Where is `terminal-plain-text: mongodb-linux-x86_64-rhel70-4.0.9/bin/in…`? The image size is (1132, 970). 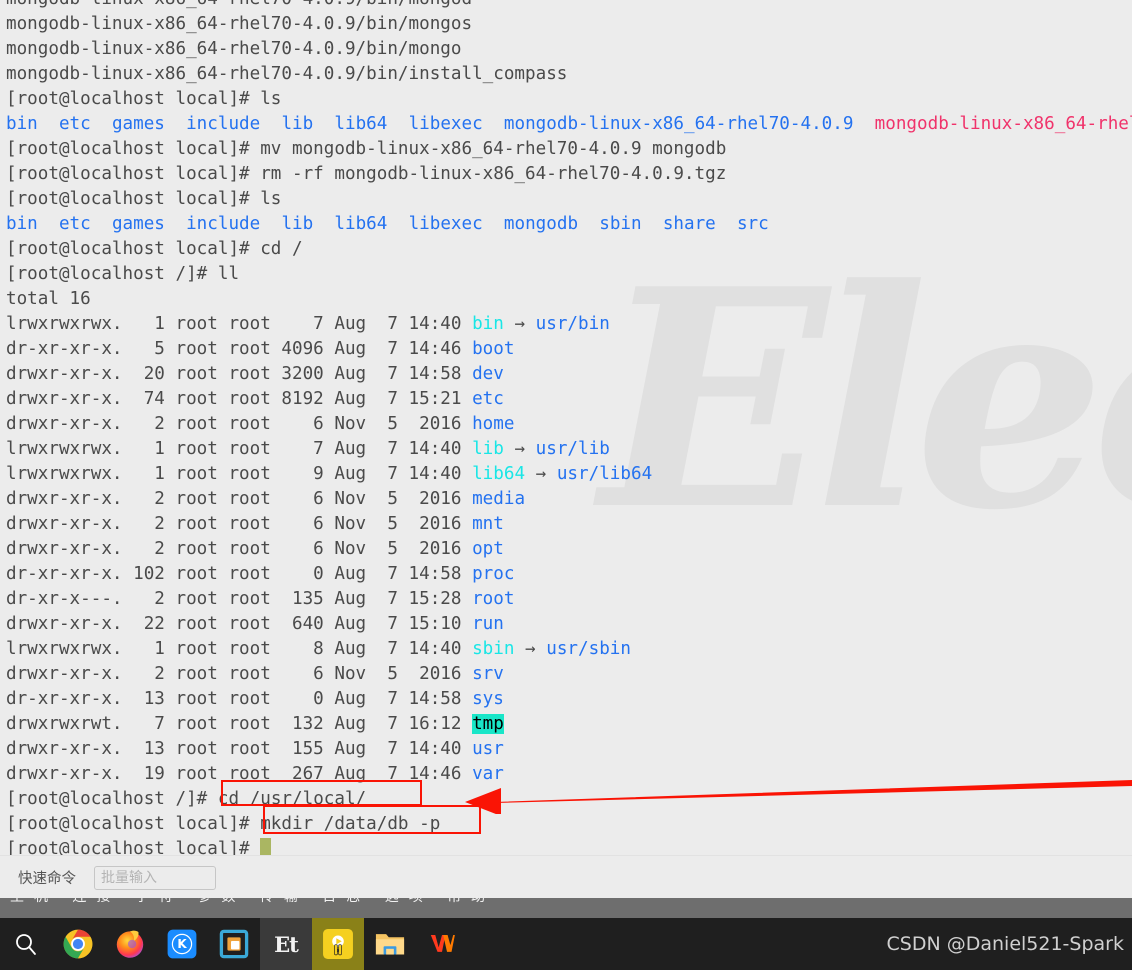 terminal-plain-text: mongodb-linux-x86_64-rhel70-4.0.9/bin/in… is located at coordinates (287, 74).